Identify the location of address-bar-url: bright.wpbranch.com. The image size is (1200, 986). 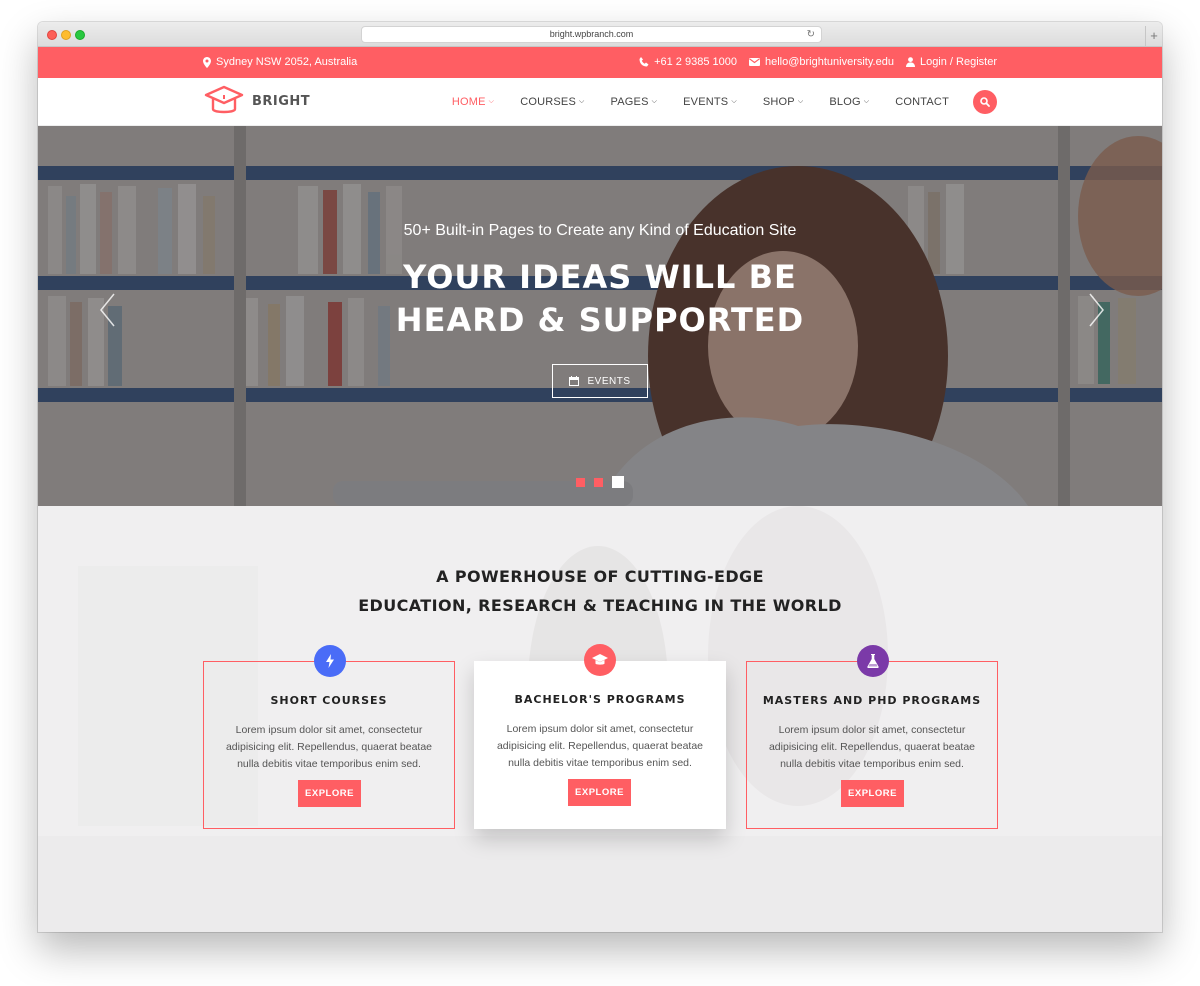
(591, 34).